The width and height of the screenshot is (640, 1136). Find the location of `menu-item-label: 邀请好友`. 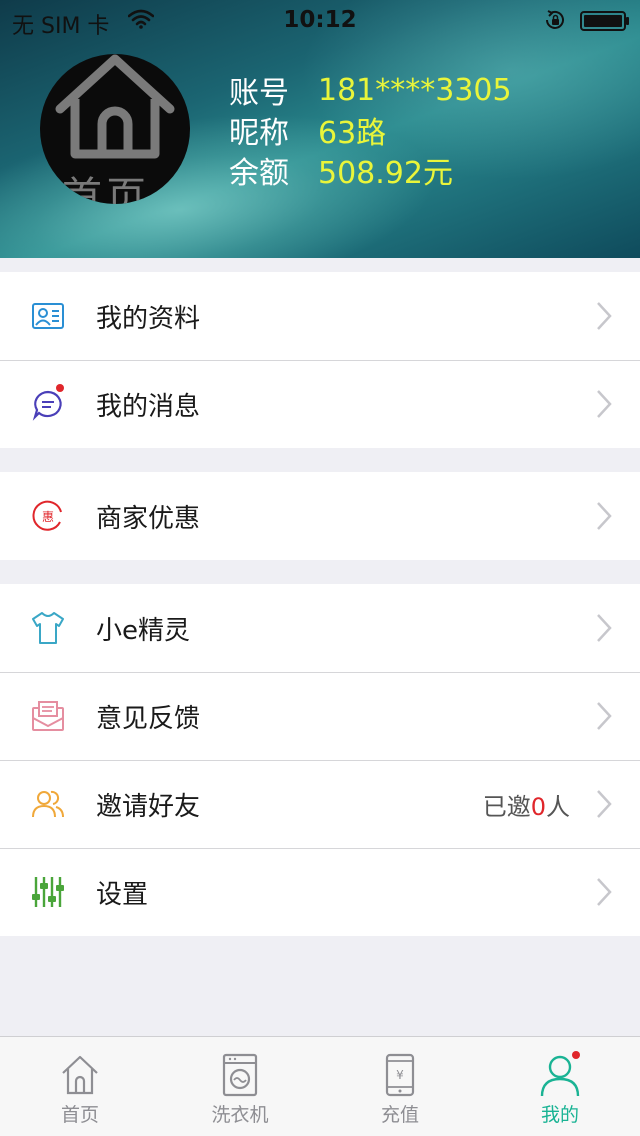

menu-item-label: 邀请好友 is located at coordinates (148, 806).